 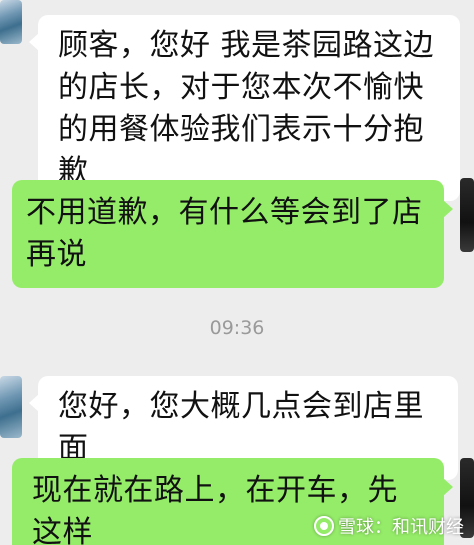 I want to click on message-text: 您好，您大概几点会到店里面, so click(x=241, y=427).